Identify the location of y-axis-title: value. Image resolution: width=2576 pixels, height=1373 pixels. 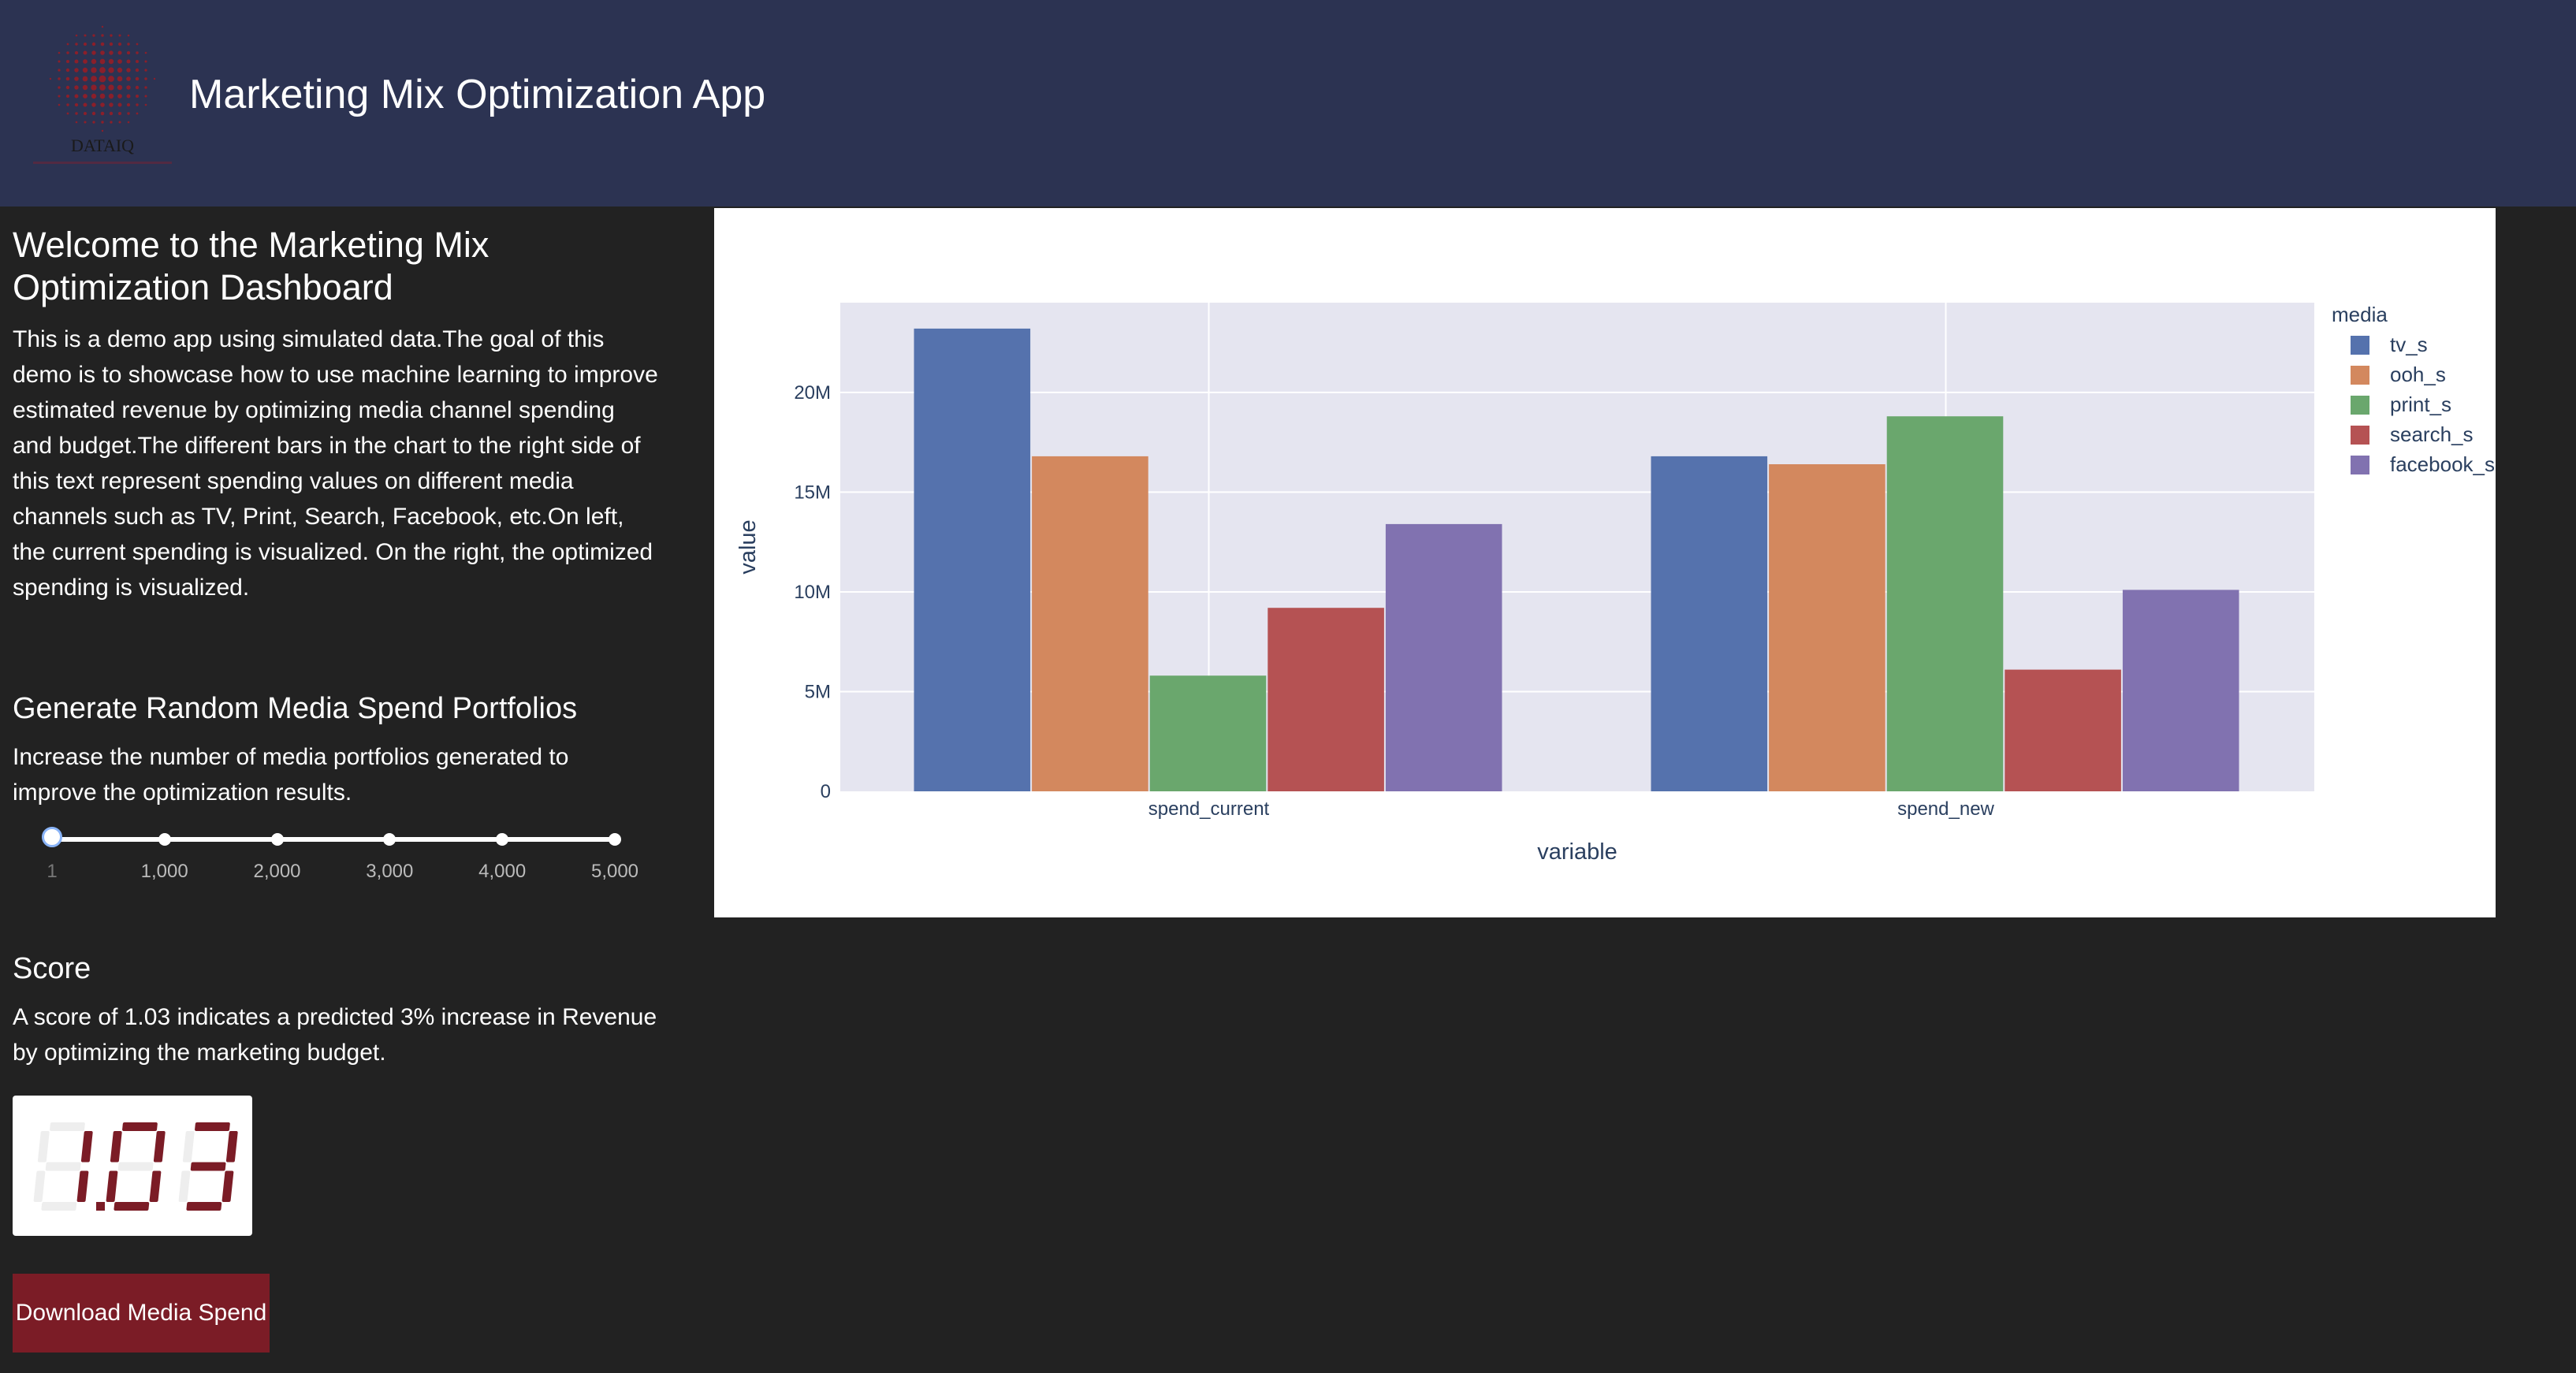
(748, 546).